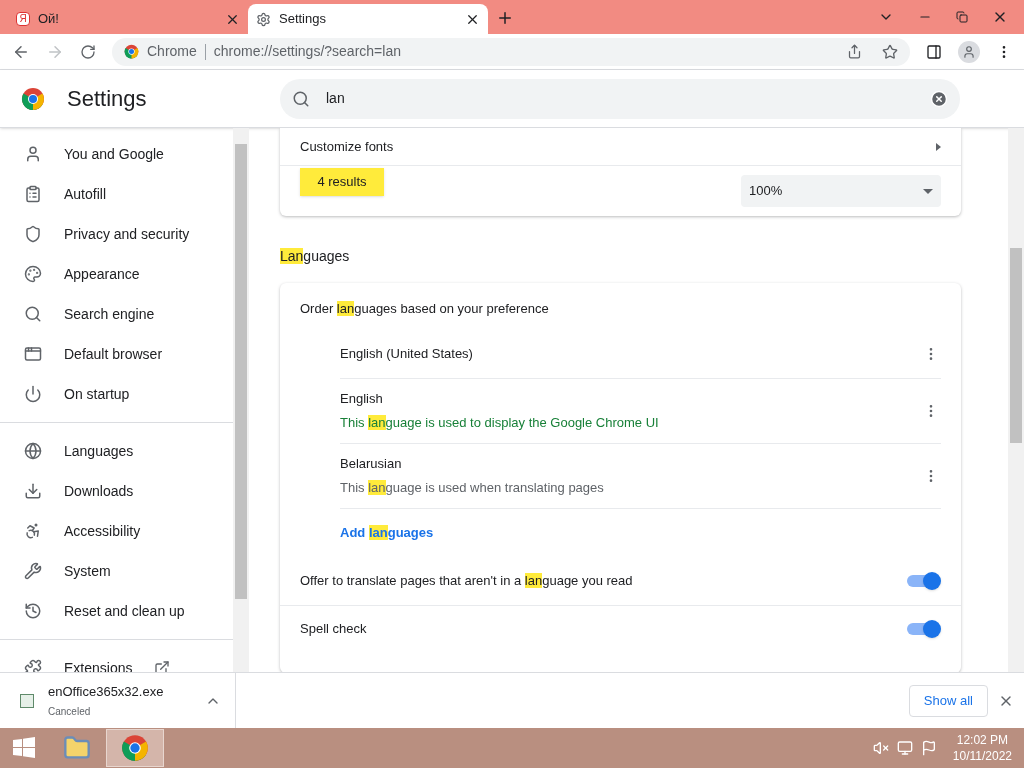  I want to click on site-label: Chrome, so click(172, 51).